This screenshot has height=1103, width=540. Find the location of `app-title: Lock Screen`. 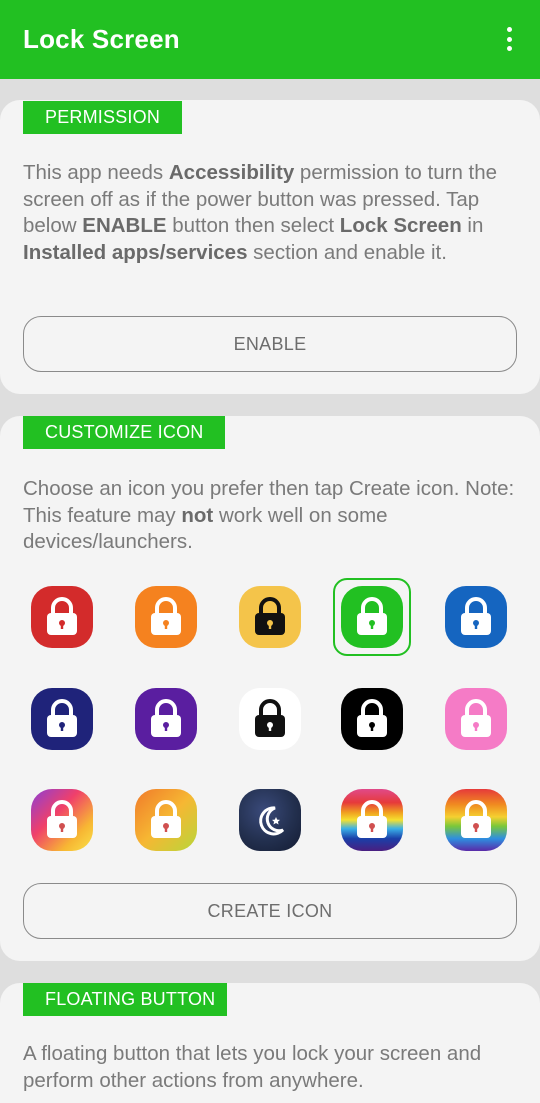

app-title: Lock Screen is located at coordinates (101, 39).